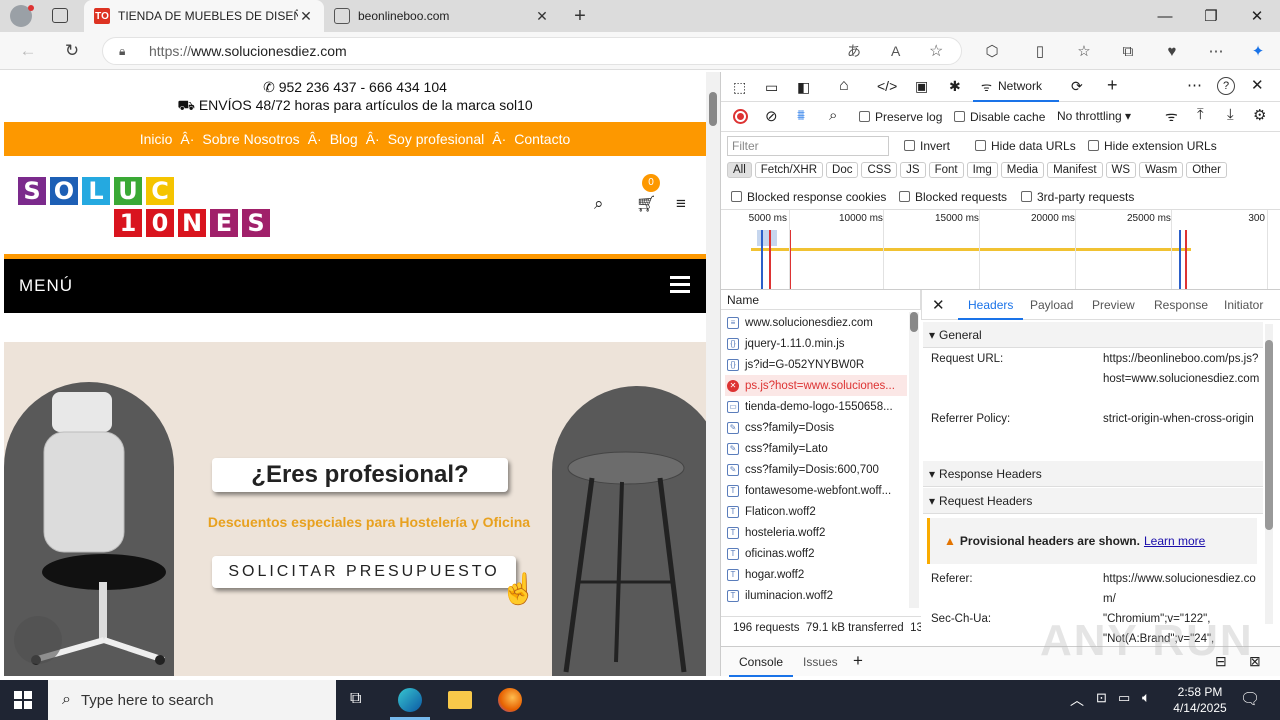  Describe the element at coordinates (771, 87) in the screenshot. I see `device-icon: ▭` at that location.